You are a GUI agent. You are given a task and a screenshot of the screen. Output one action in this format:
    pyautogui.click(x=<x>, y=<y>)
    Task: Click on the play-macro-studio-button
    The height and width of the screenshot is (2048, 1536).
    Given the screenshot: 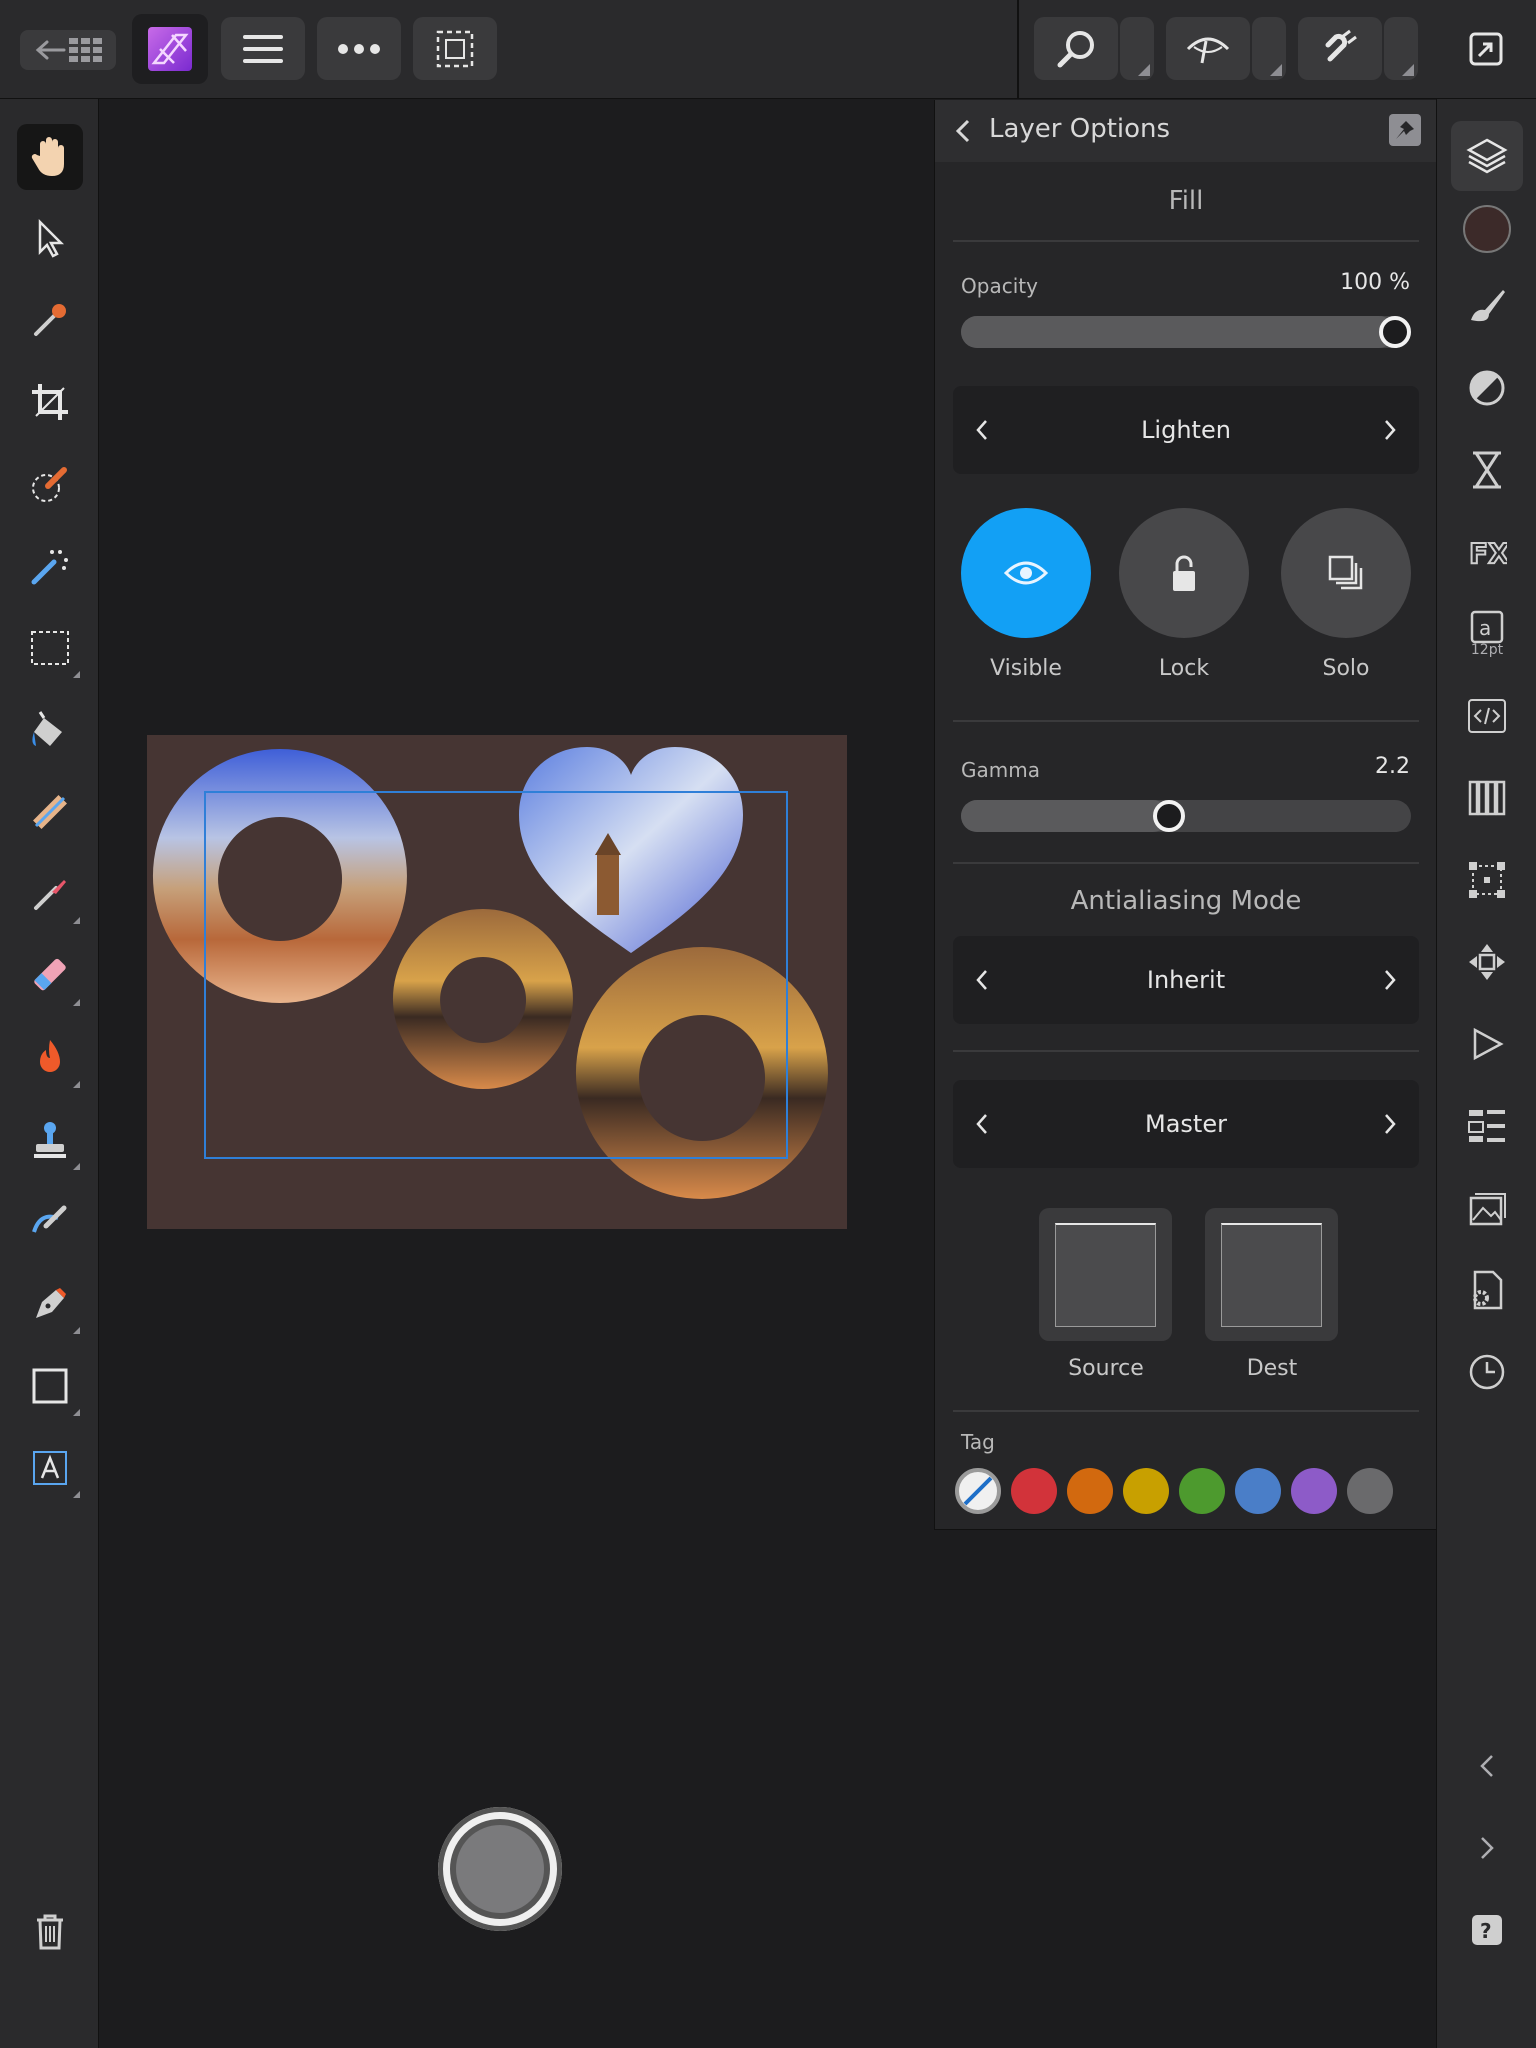 What is the action you would take?
    pyautogui.click(x=1487, y=1044)
    